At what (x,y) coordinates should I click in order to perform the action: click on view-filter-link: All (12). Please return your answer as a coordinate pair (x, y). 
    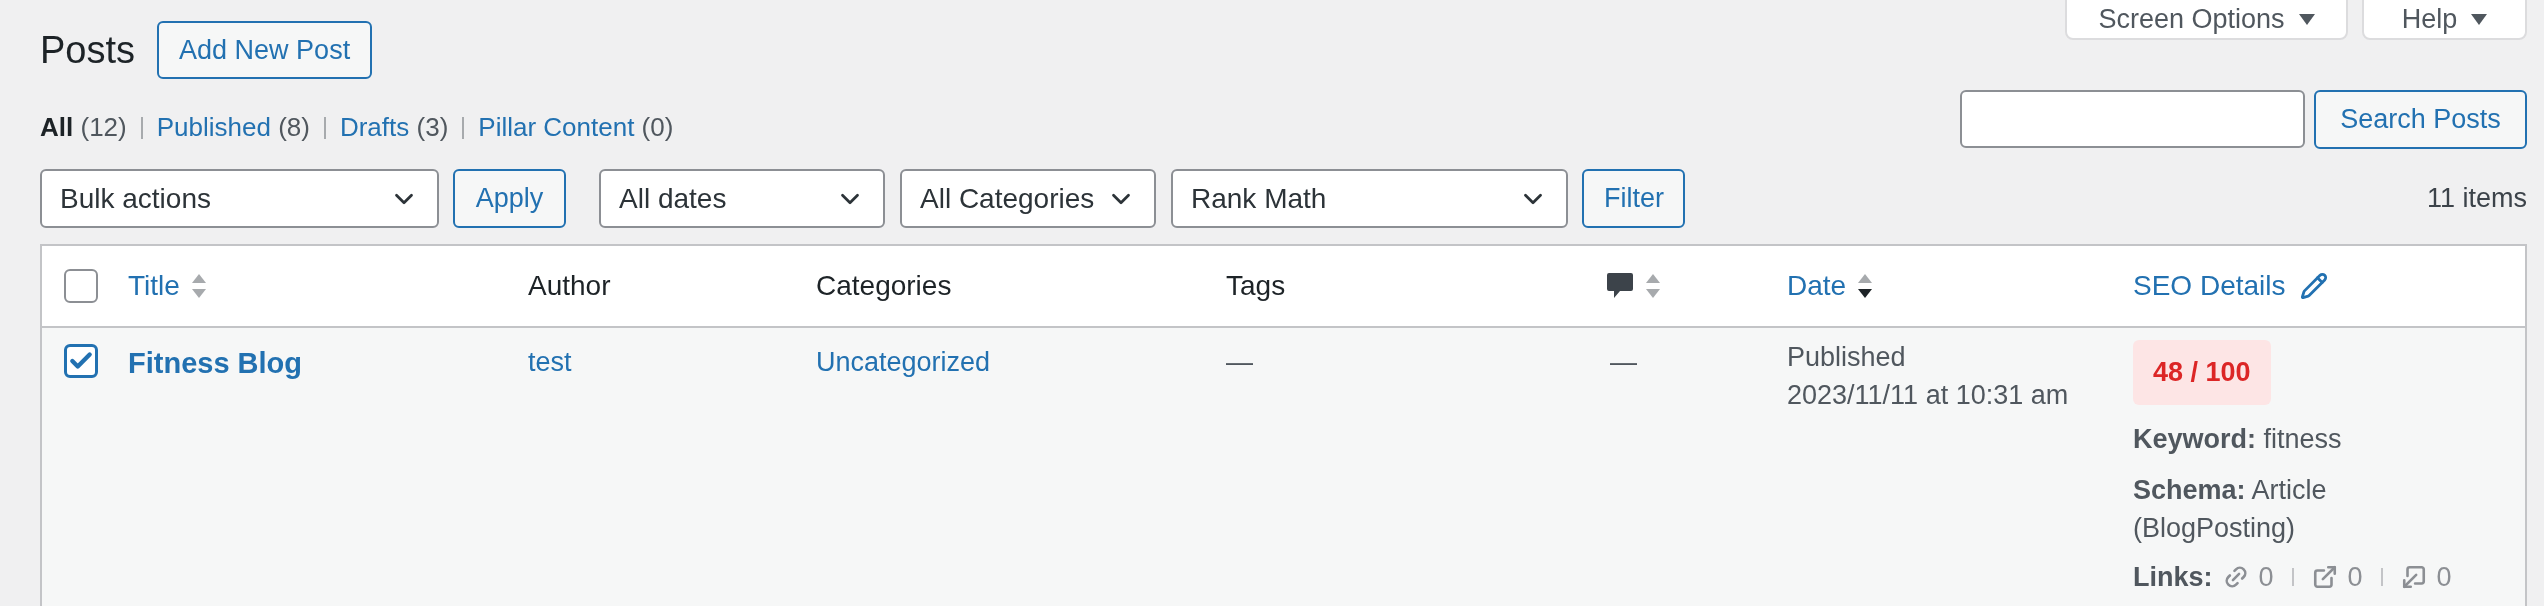
    Looking at the image, I should click on (83, 127).